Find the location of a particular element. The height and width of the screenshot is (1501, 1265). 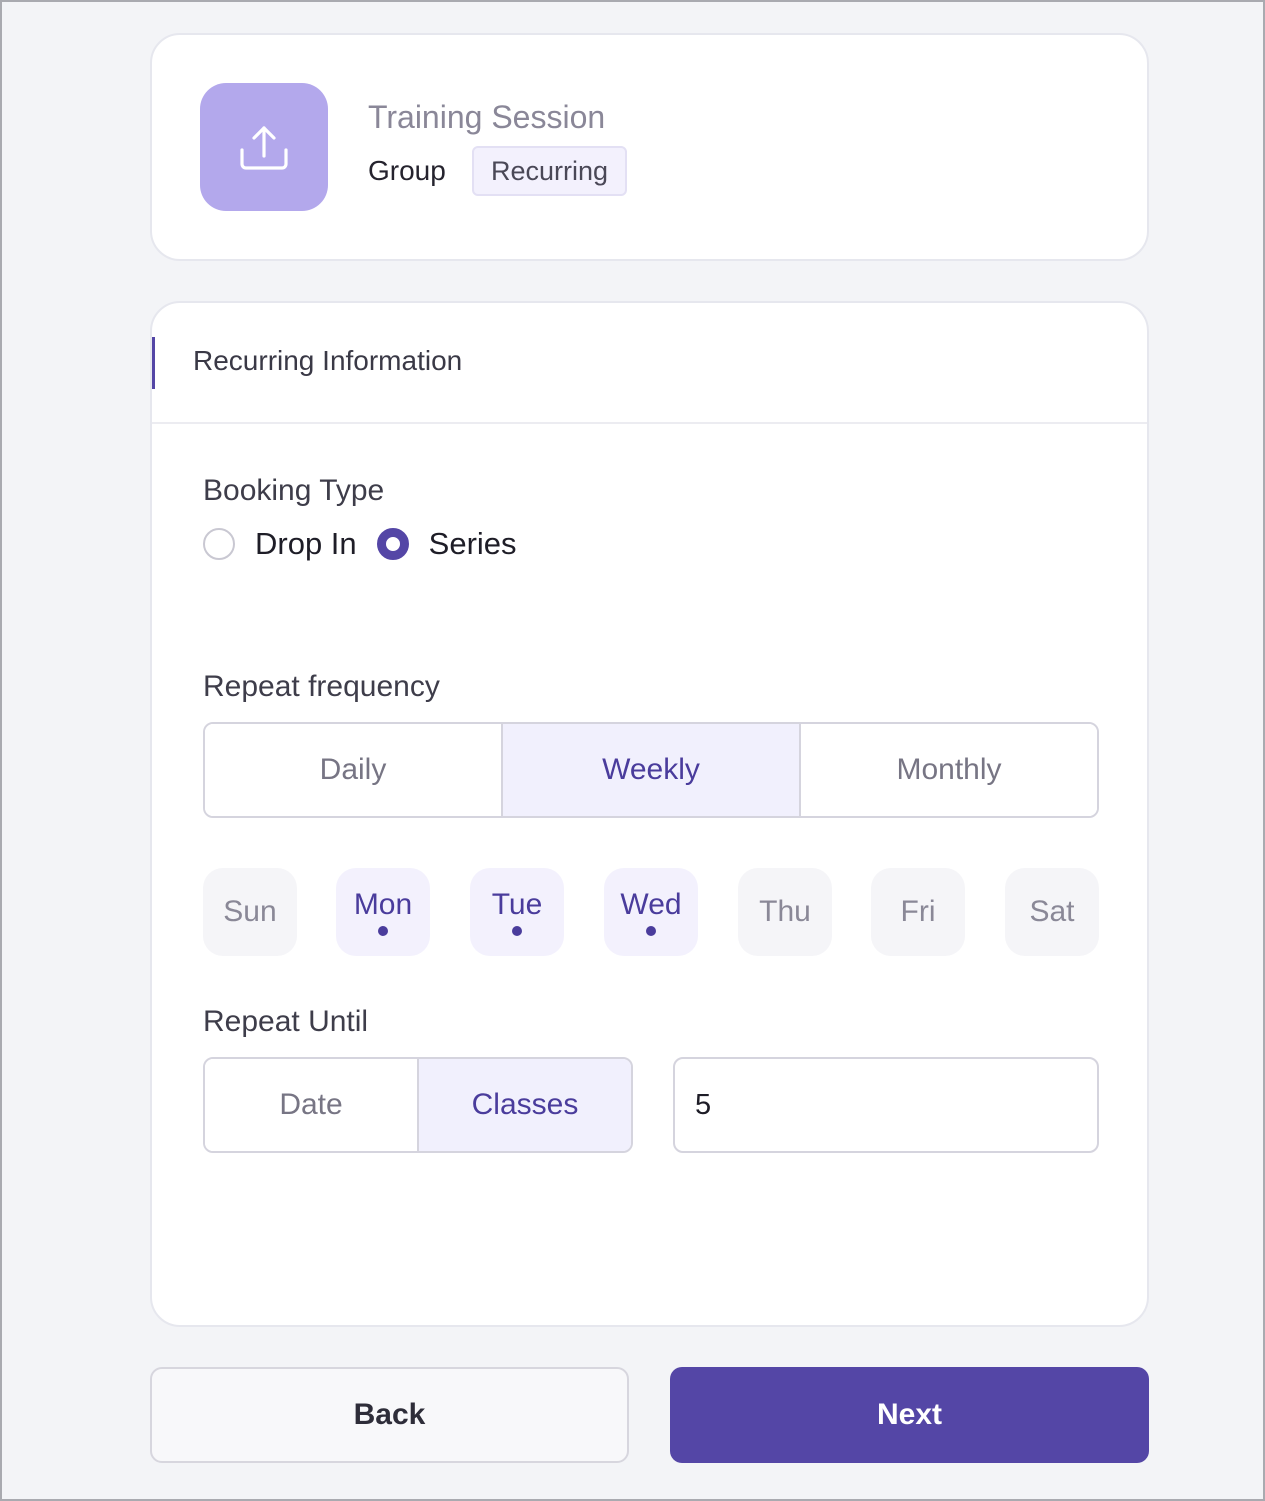

frequency-daily-option: Daily is located at coordinates (353, 770).